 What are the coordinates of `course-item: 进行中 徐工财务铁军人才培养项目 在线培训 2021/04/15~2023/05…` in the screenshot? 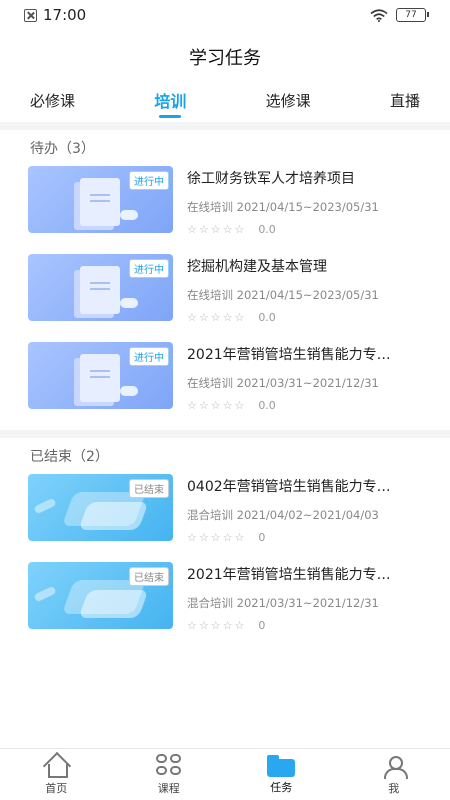 It's located at (225, 210).